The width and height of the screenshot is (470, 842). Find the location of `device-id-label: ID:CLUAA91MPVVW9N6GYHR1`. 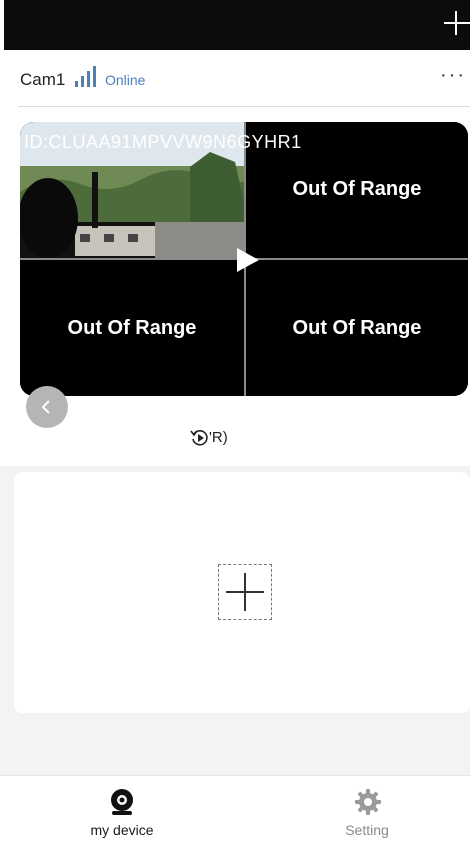

device-id-label: ID:CLUAA91MPVVW9N6GYHR1 is located at coordinates (163, 142).